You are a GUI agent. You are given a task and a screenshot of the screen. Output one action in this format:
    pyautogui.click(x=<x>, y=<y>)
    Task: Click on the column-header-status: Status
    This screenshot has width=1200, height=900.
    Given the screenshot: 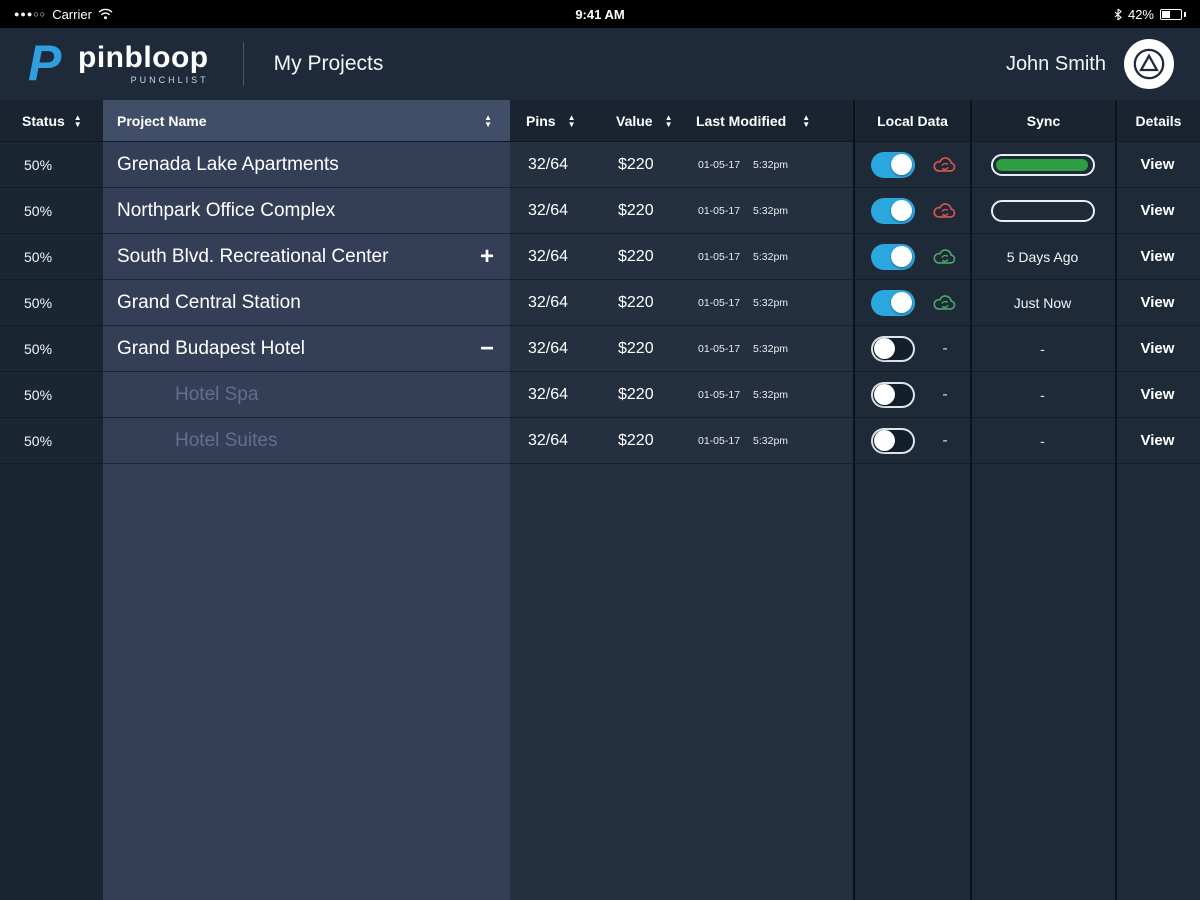 What is the action you would take?
    pyautogui.click(x=51, y=120)
    